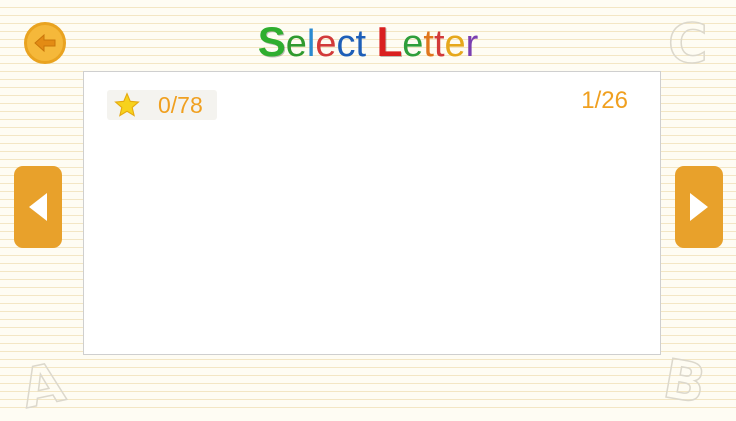 This screenshot has height=421, width=736. Describe the element at coordinates (389, 41) in the screenshot. I see `title-letter: L` at that location.